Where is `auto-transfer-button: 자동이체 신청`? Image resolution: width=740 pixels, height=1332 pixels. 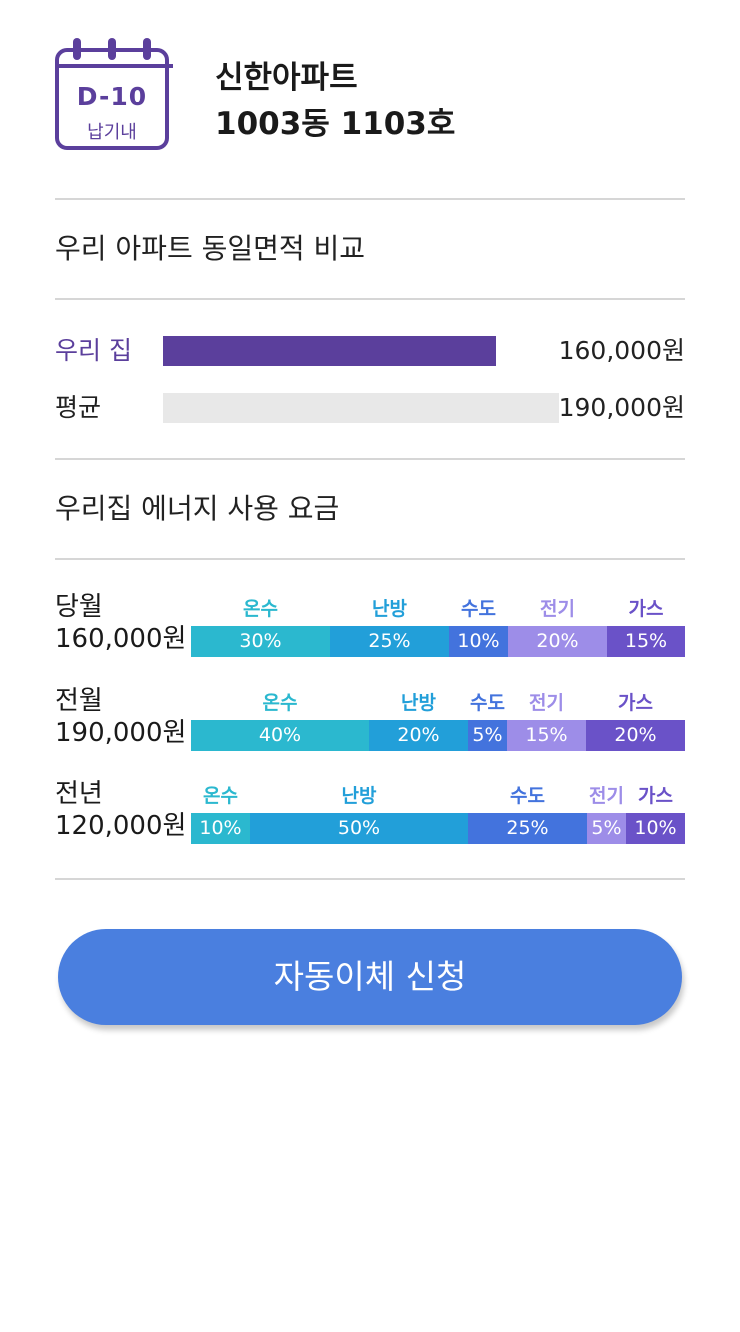
auto-transfer-button: 자동이체 신청 is located at coordinates (370, 977).